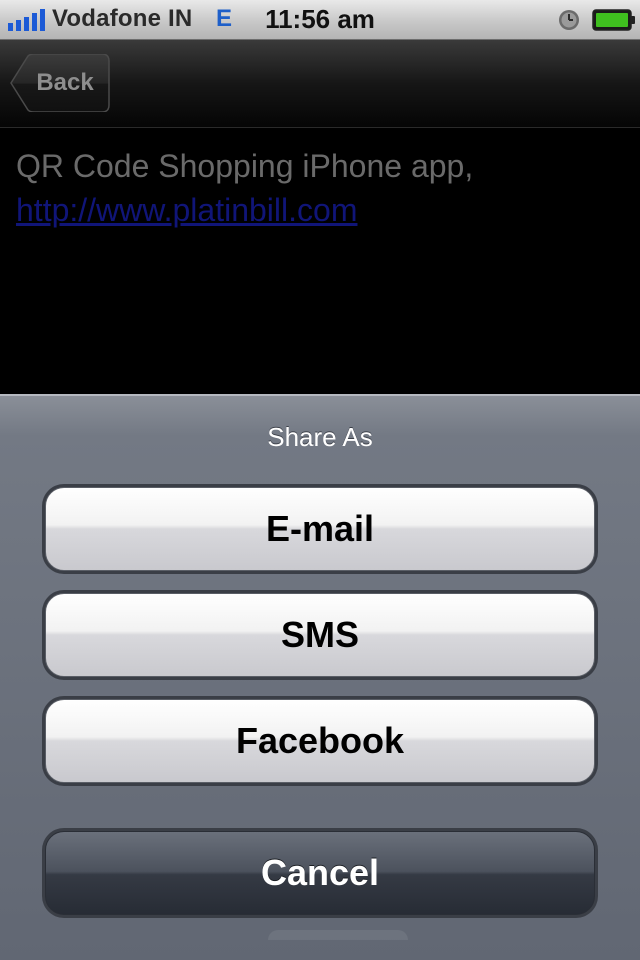 This screenshot has height=960, width=640. Describe the element at coordinates (569, 20) in the screenshot. I see `alarm-clock-icon` at that location.